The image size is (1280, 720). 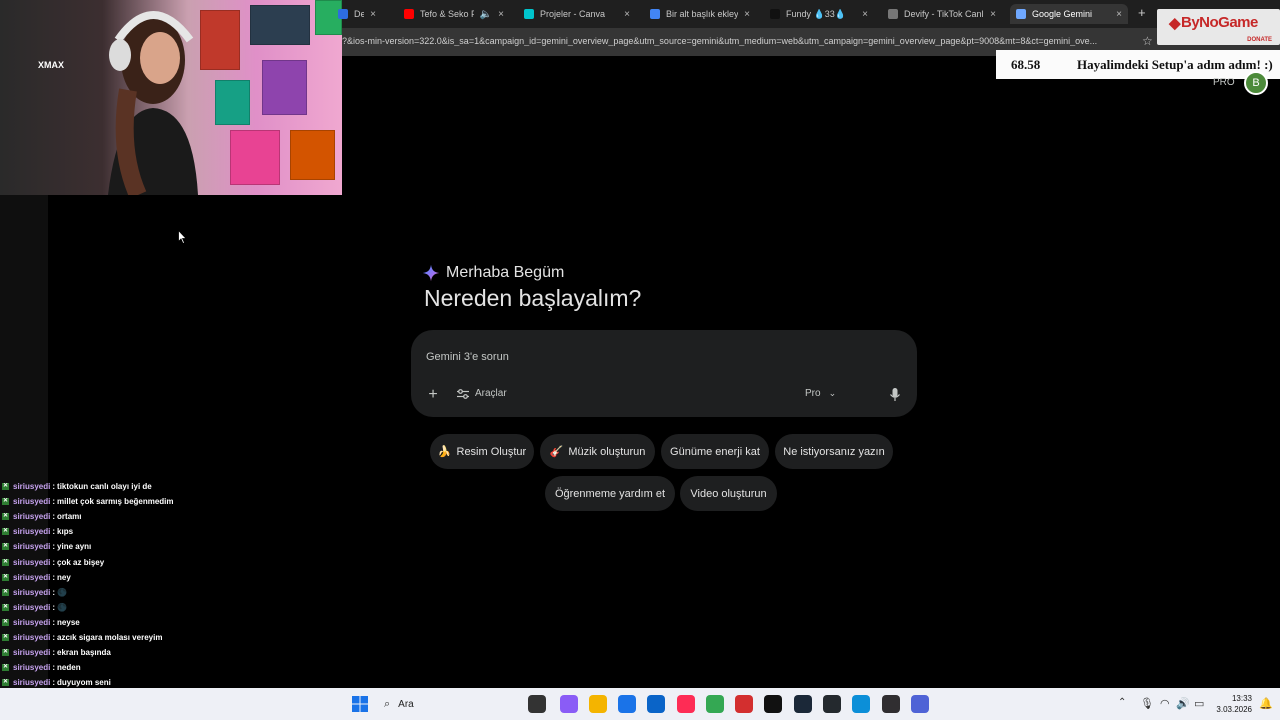 I want to click on suggestion-chip: Öğrenmeme yardım et, so click(x=610, y=493).